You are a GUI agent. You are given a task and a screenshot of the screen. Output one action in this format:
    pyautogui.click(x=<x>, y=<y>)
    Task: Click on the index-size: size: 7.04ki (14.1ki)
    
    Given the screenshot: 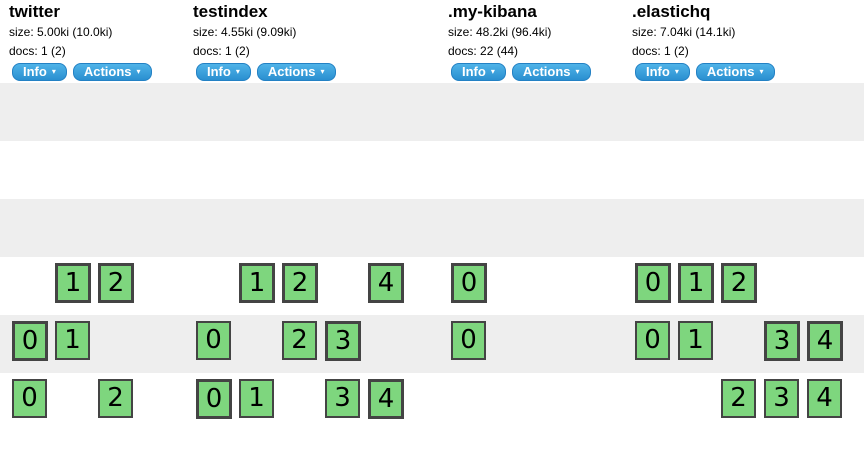 What is the action you would take?
    pyautogui.click(x=684, y=32)
    